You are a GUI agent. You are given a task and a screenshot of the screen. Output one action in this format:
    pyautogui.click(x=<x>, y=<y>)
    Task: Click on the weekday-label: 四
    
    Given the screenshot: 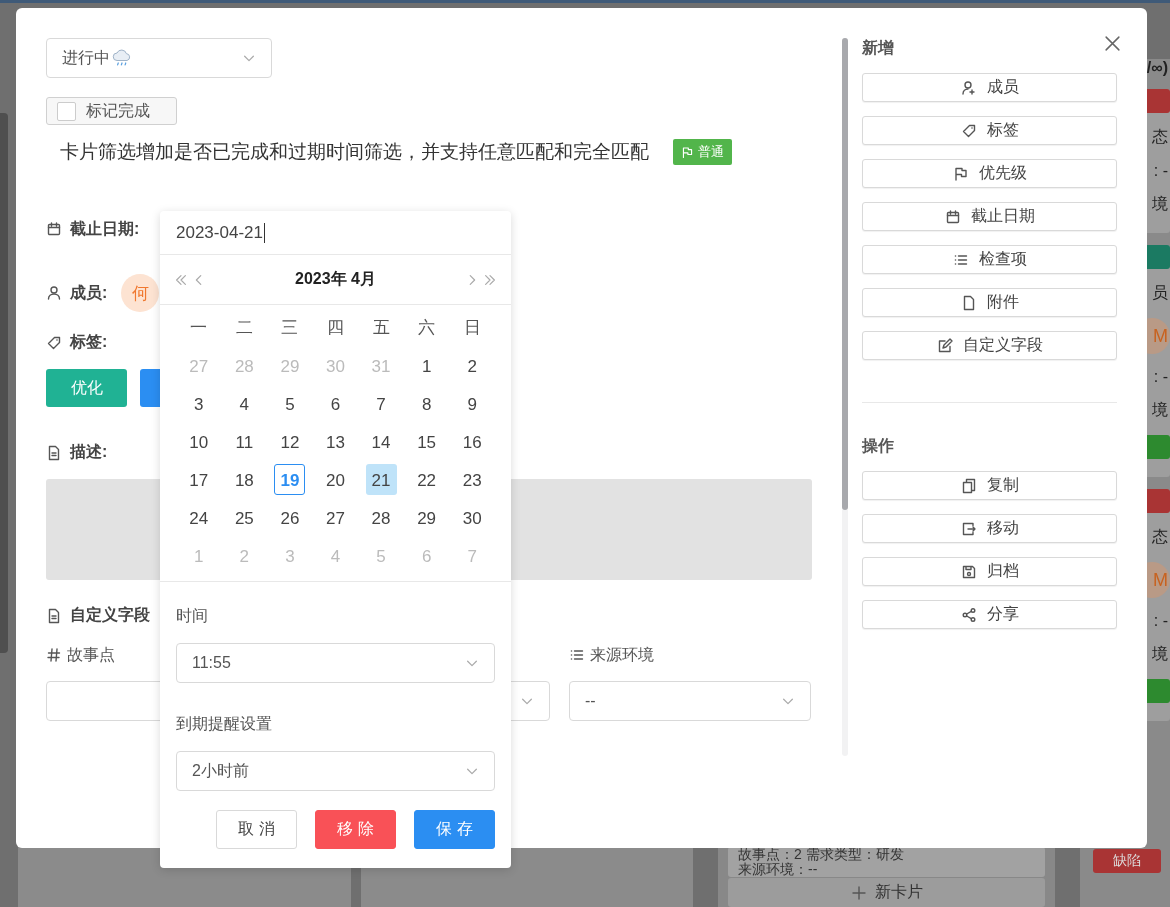 What is the action you would take?
    pyautogui.click(x=335, y=328)
    